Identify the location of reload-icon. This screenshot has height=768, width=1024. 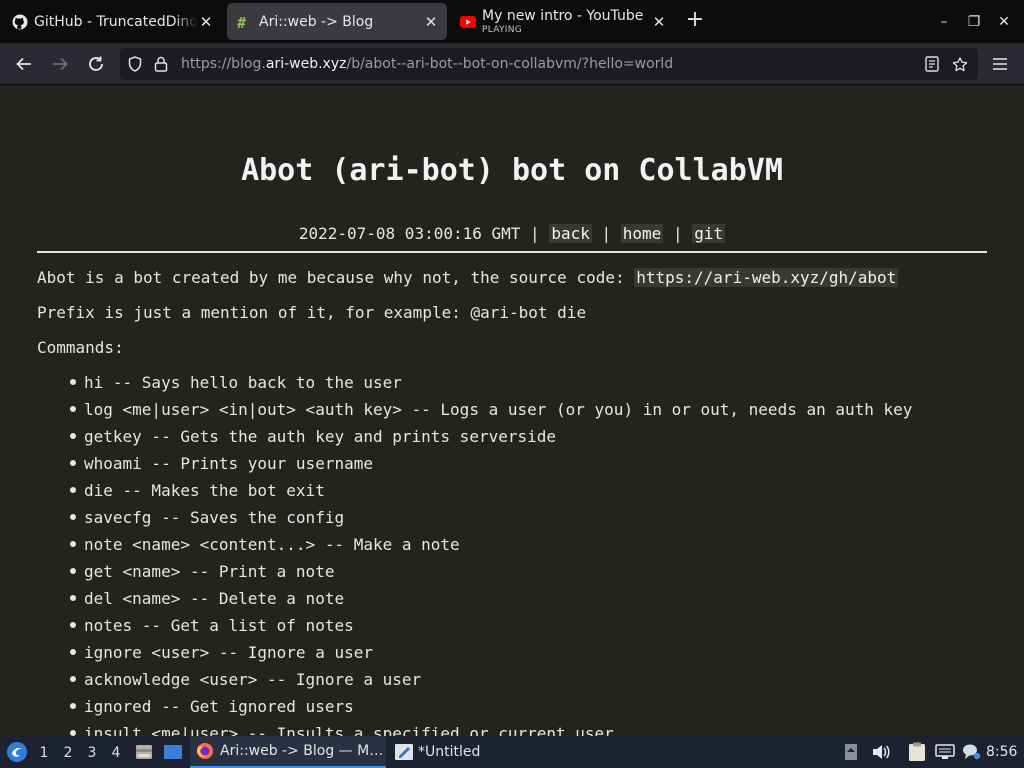
(96, 64).